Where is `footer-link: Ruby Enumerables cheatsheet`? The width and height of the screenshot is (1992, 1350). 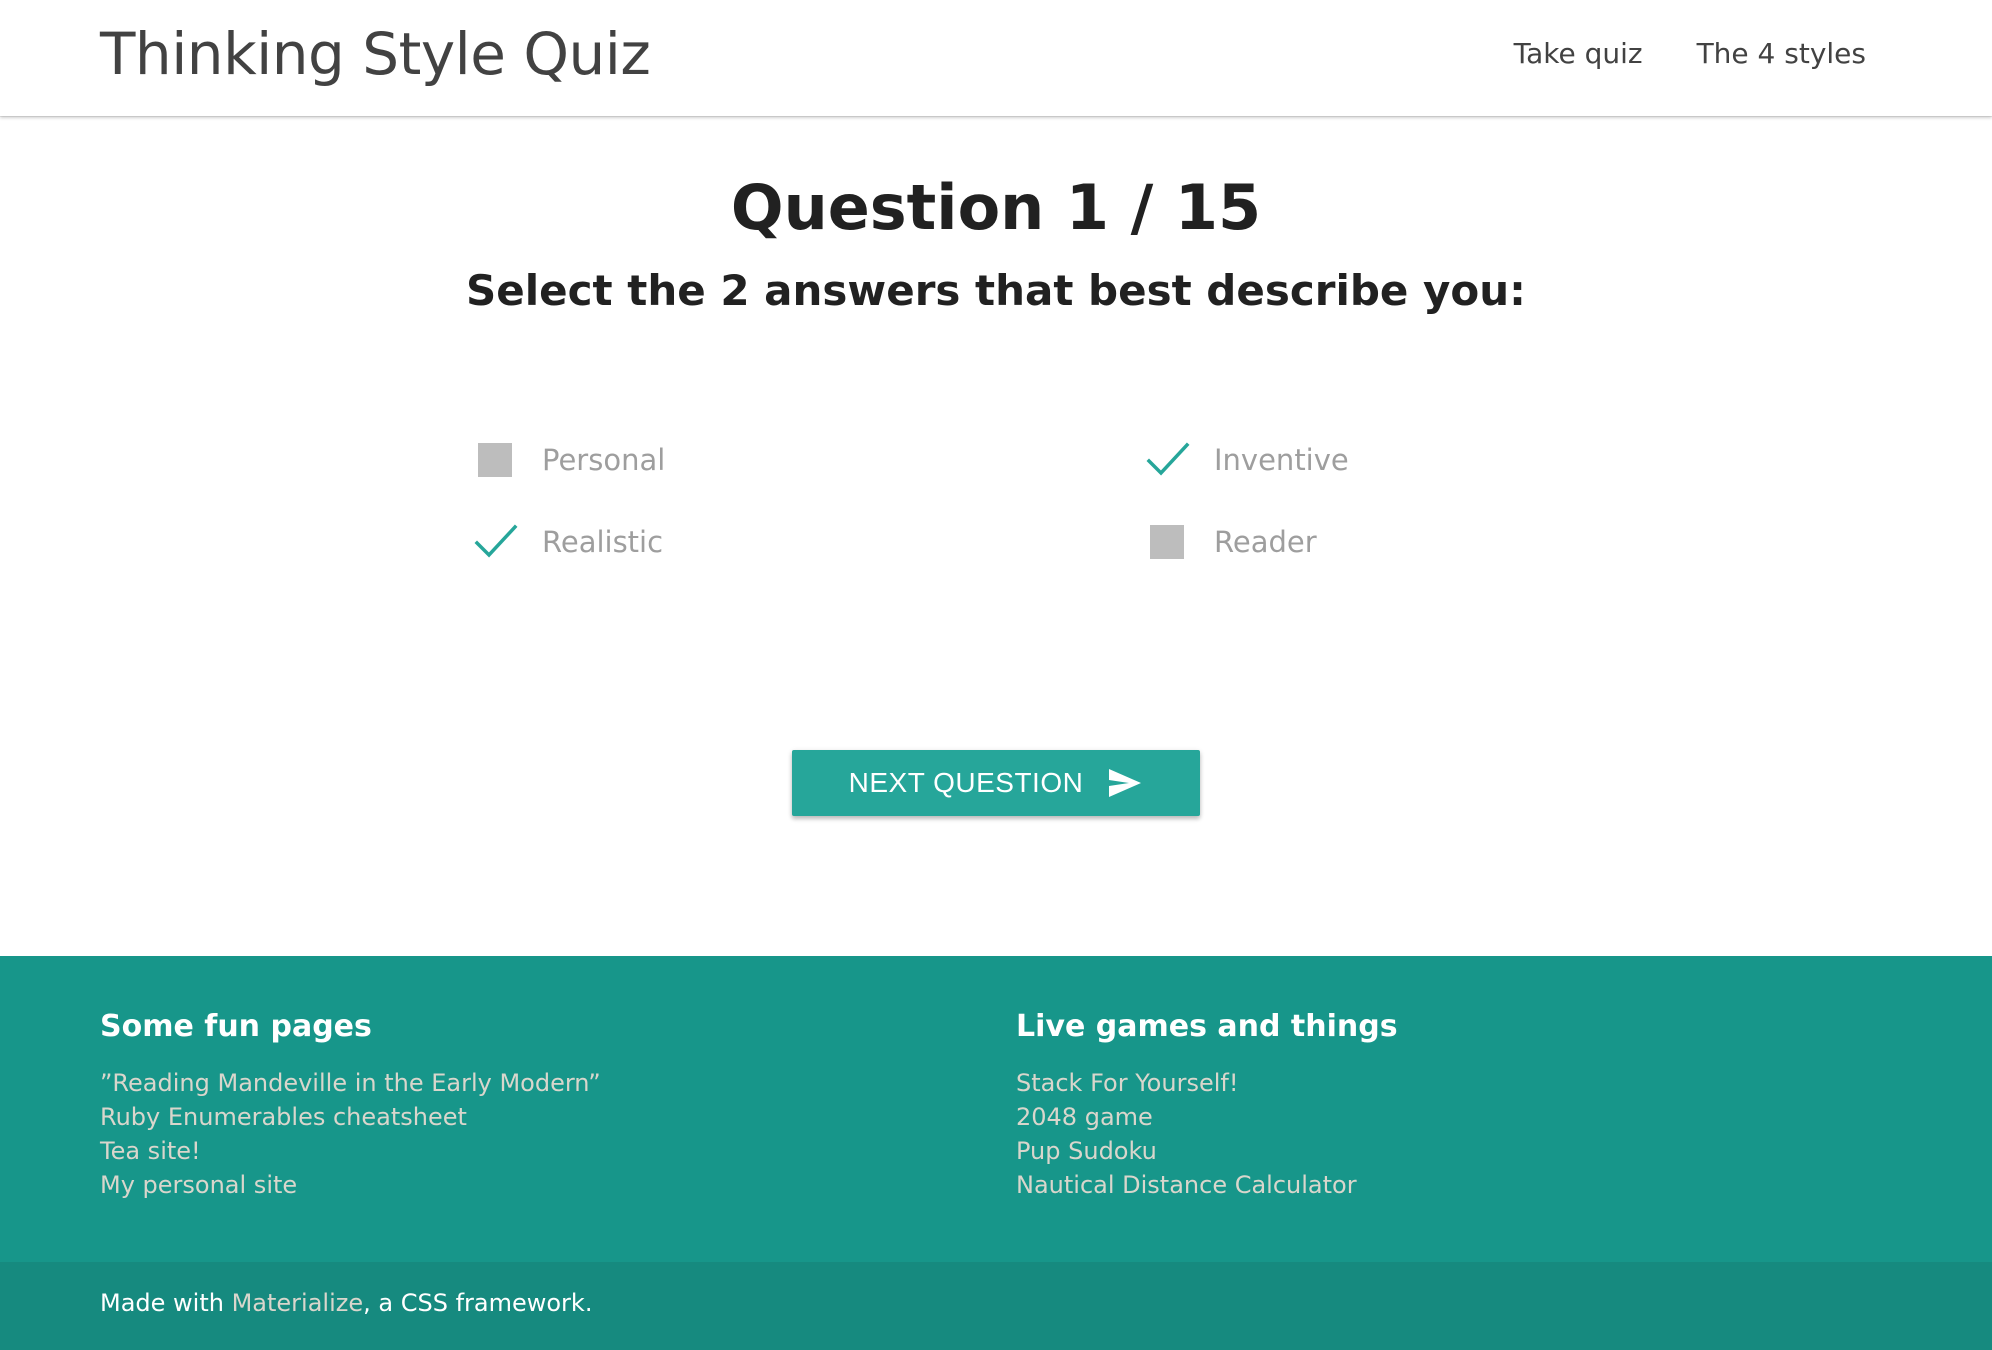
footer-link: Ruby Enumerables cheatsheet is located at coordinates (350, 1117).